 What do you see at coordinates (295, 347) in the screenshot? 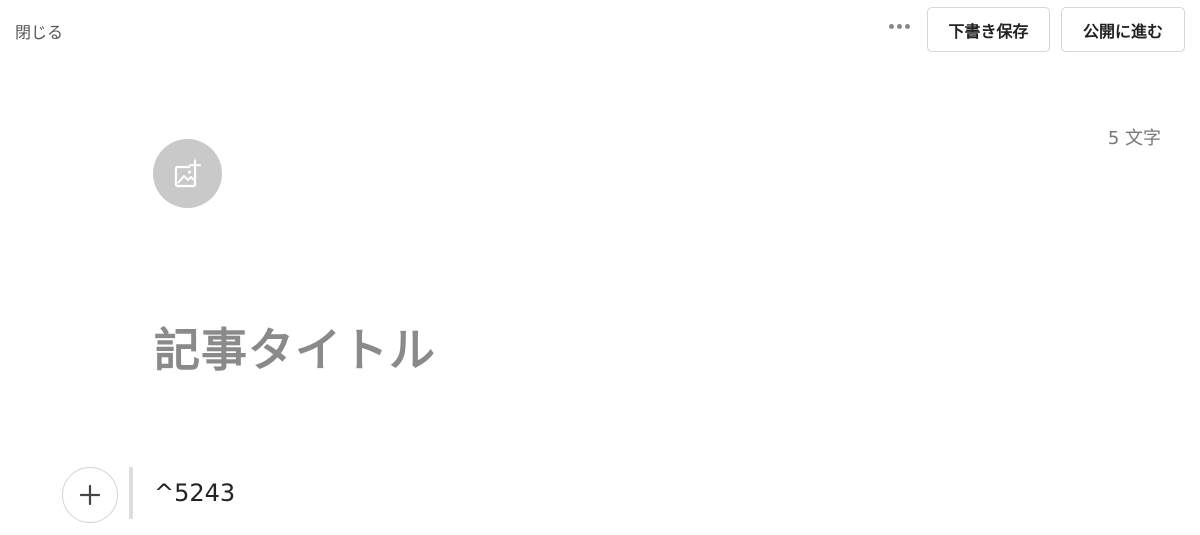
I see `article-title-input: 記事タイトル` at bounding box center [295, 347].